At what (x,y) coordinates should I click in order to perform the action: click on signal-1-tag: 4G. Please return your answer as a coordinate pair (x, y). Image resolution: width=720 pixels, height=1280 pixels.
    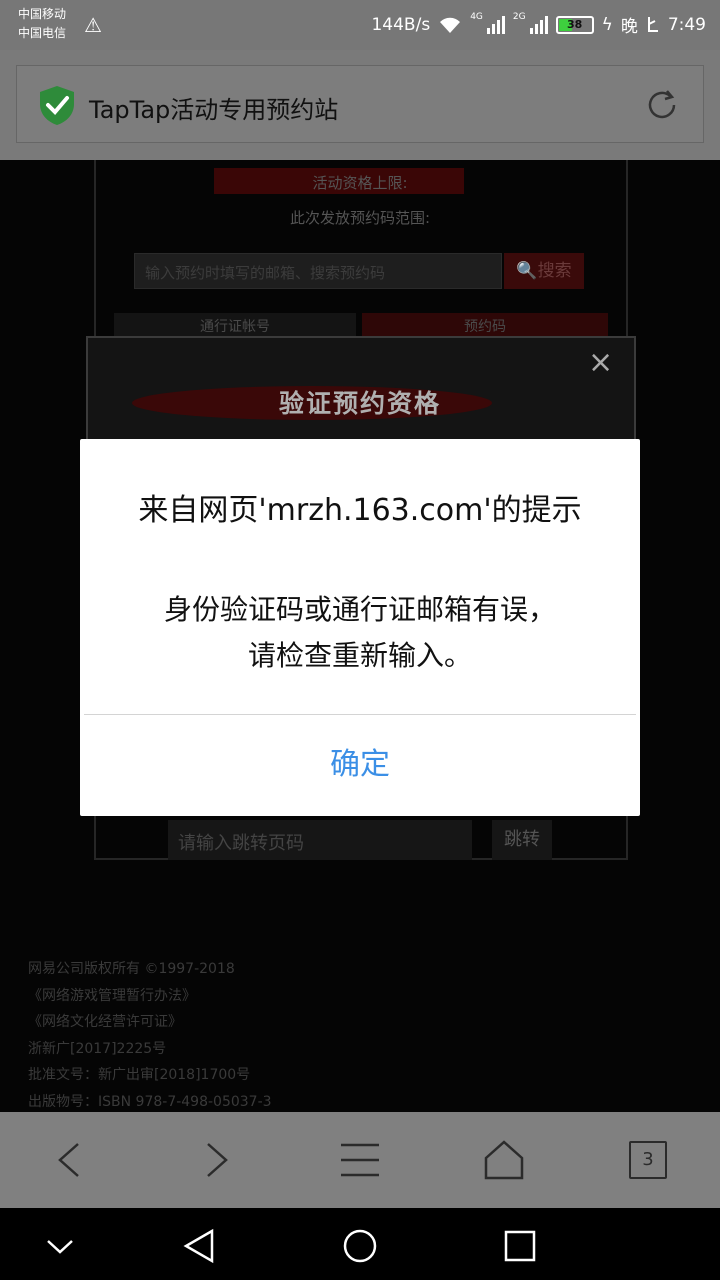
    Looking at the image, I should click on (476, 17).